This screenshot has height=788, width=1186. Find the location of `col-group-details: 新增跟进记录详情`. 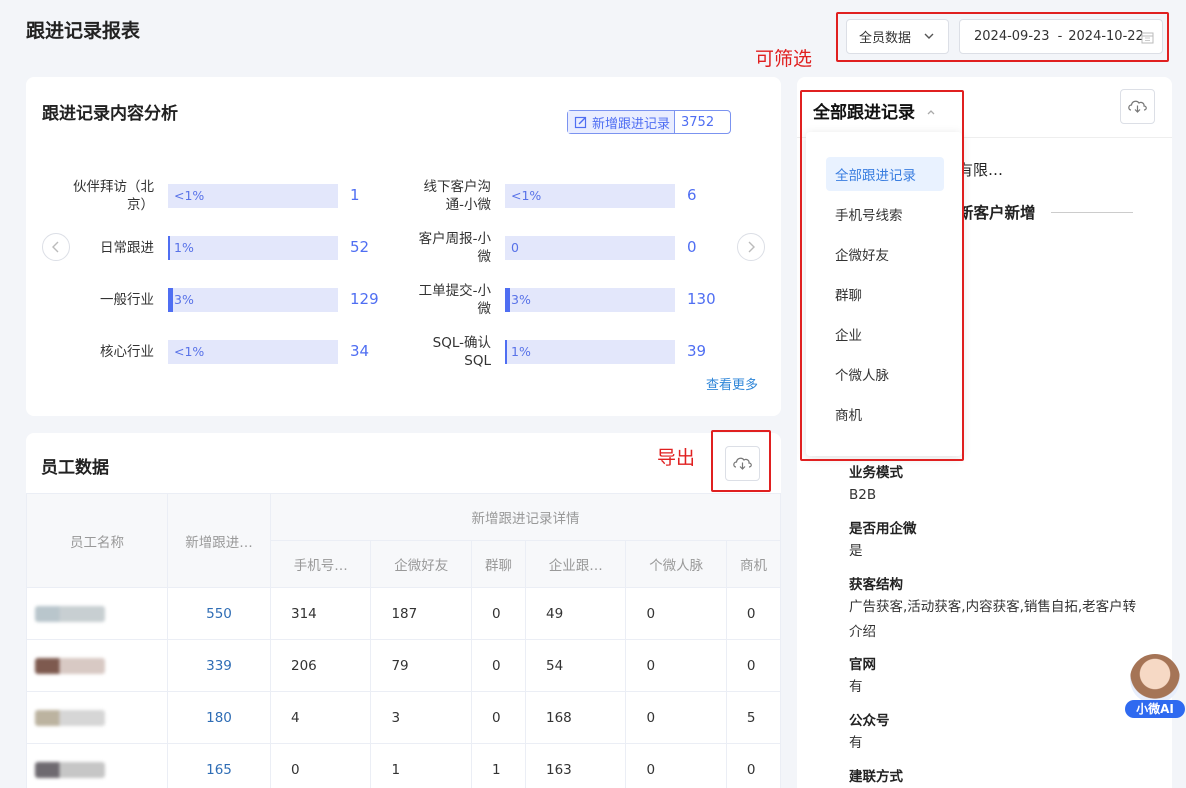

col-group-details: 新增跟进记录详情 is located at coordinates (525, 517).